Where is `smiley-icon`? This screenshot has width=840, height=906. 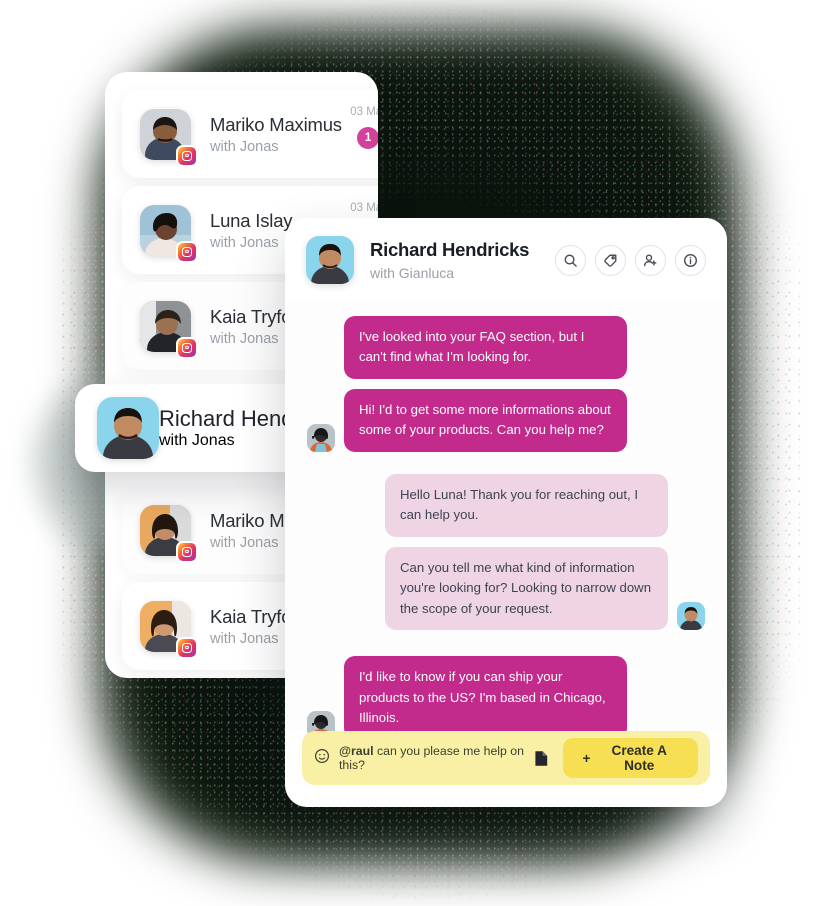
smiley-icon is located at coordinates (322, 758).